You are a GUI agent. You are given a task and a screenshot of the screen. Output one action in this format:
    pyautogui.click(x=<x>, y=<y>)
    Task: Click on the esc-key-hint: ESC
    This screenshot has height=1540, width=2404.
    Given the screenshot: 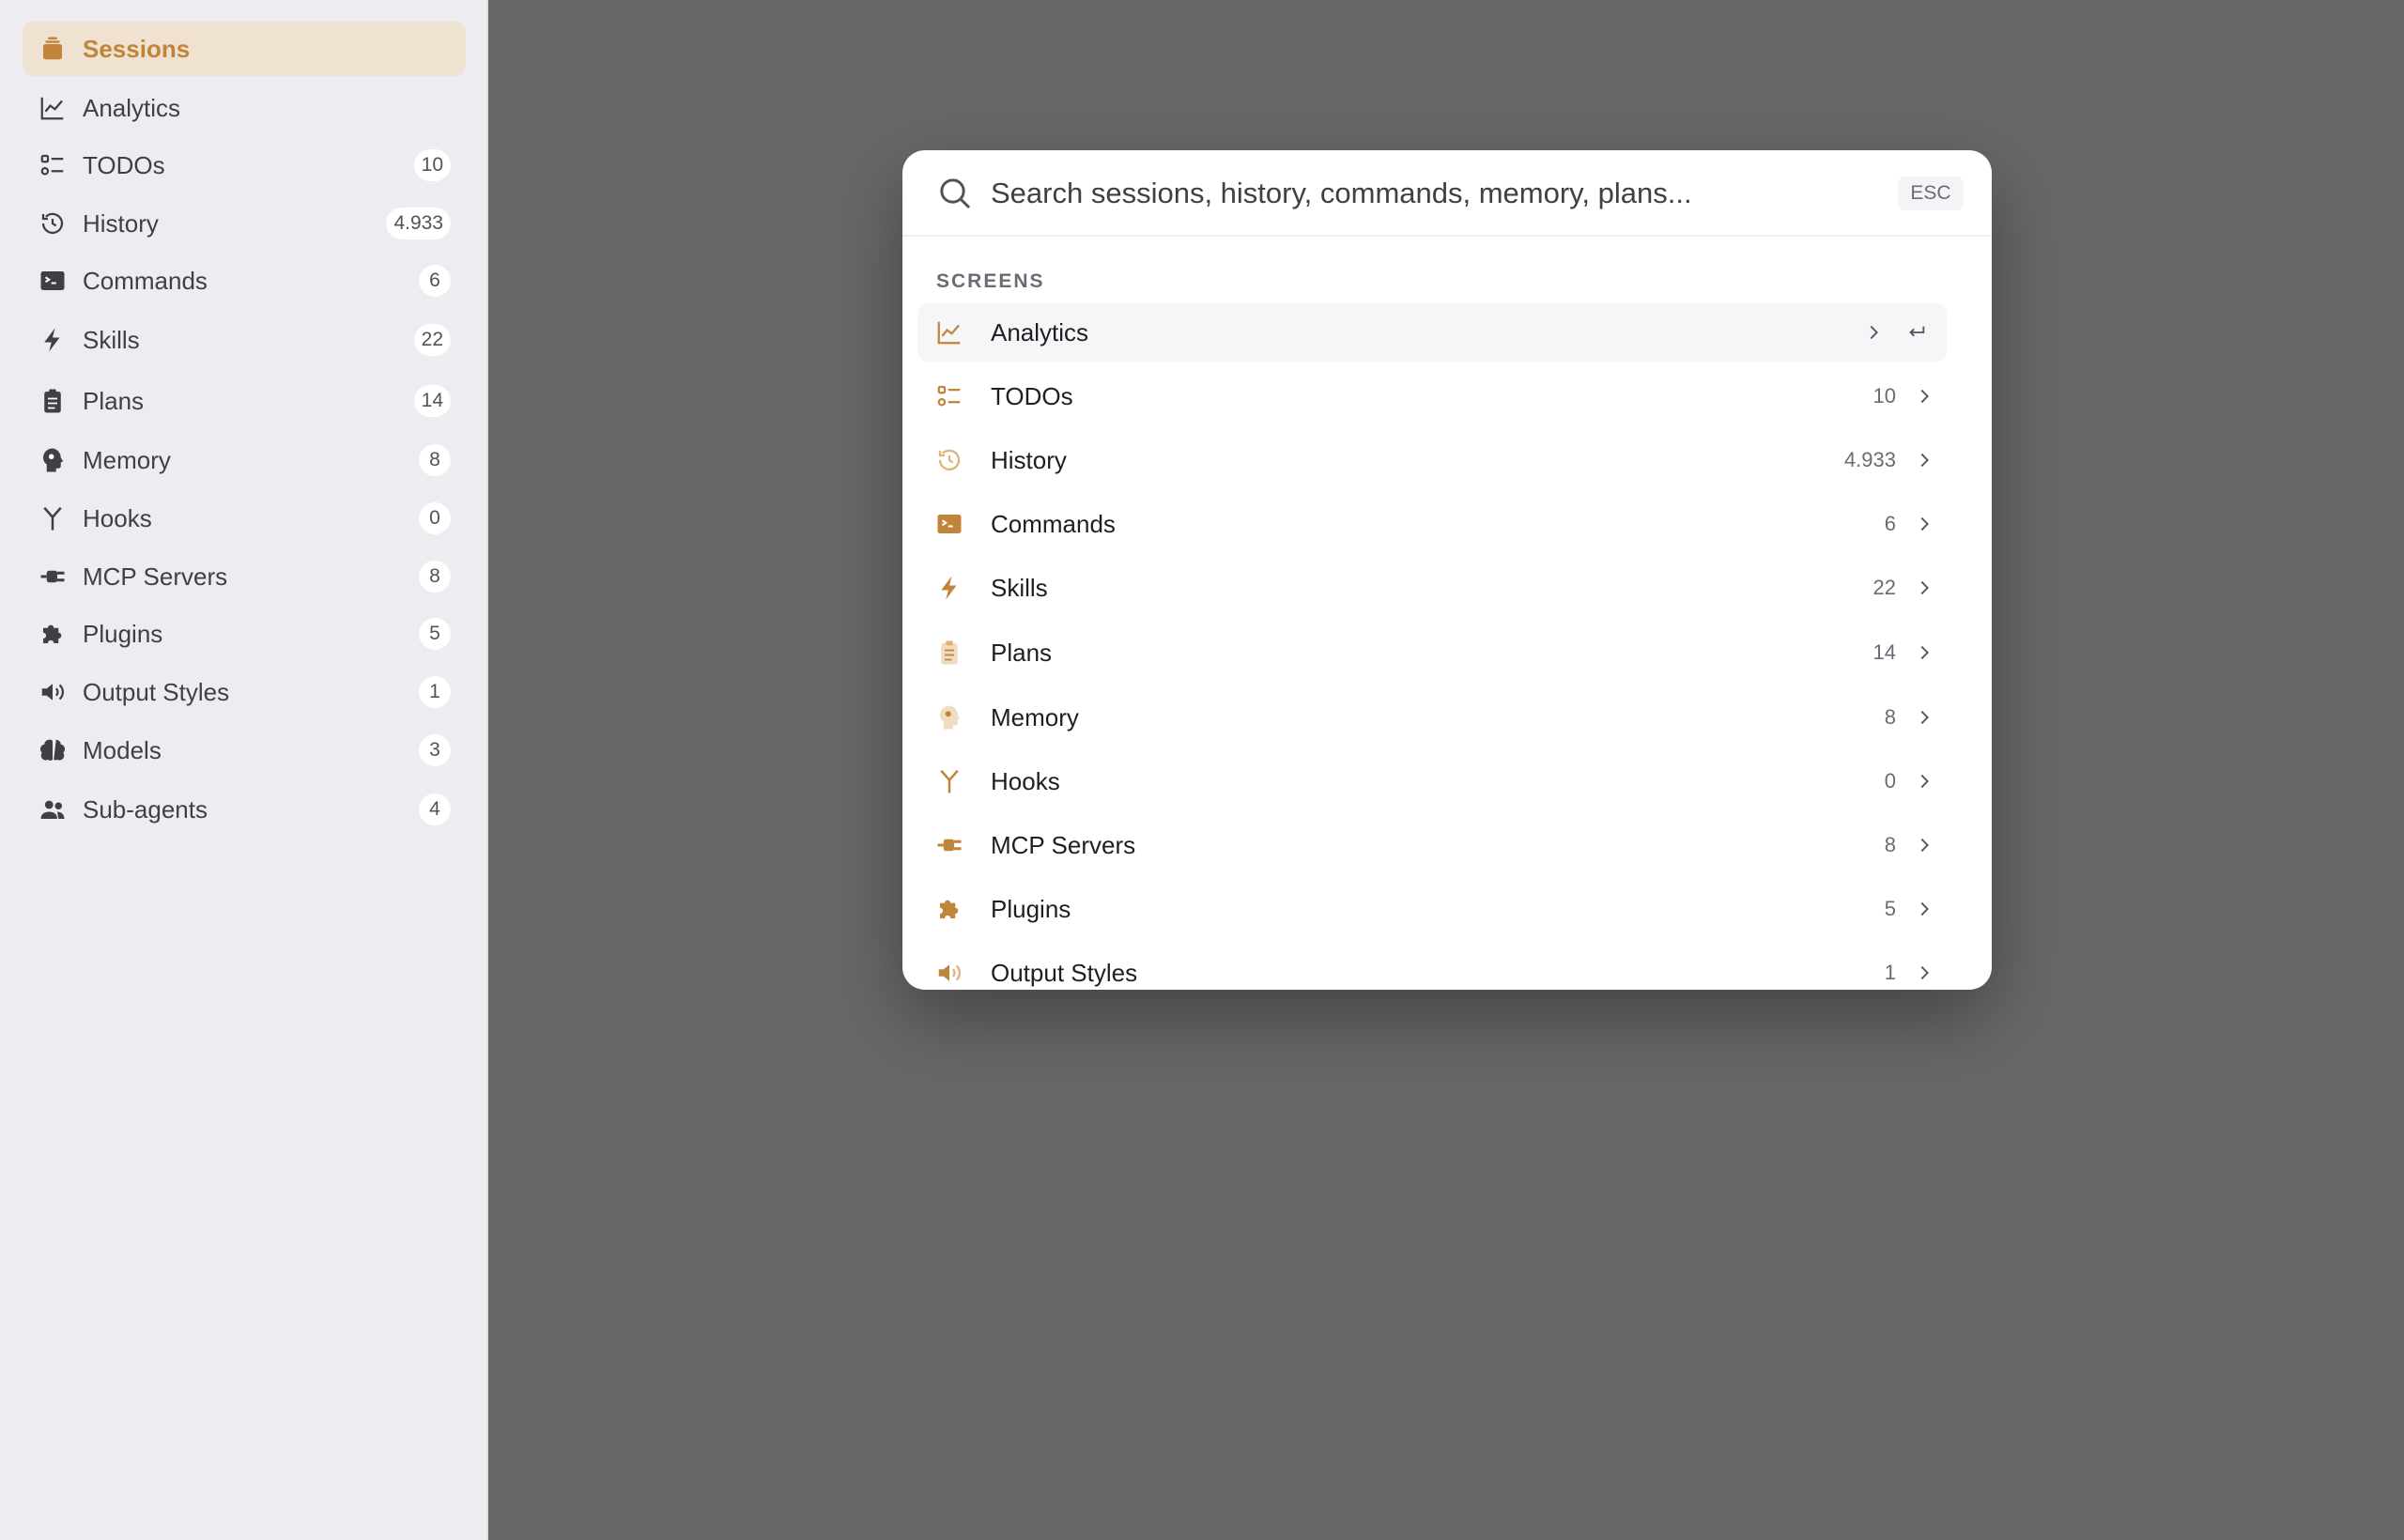 What is the action you would take?
    pyautogui.click(x=1931, y=193)
    